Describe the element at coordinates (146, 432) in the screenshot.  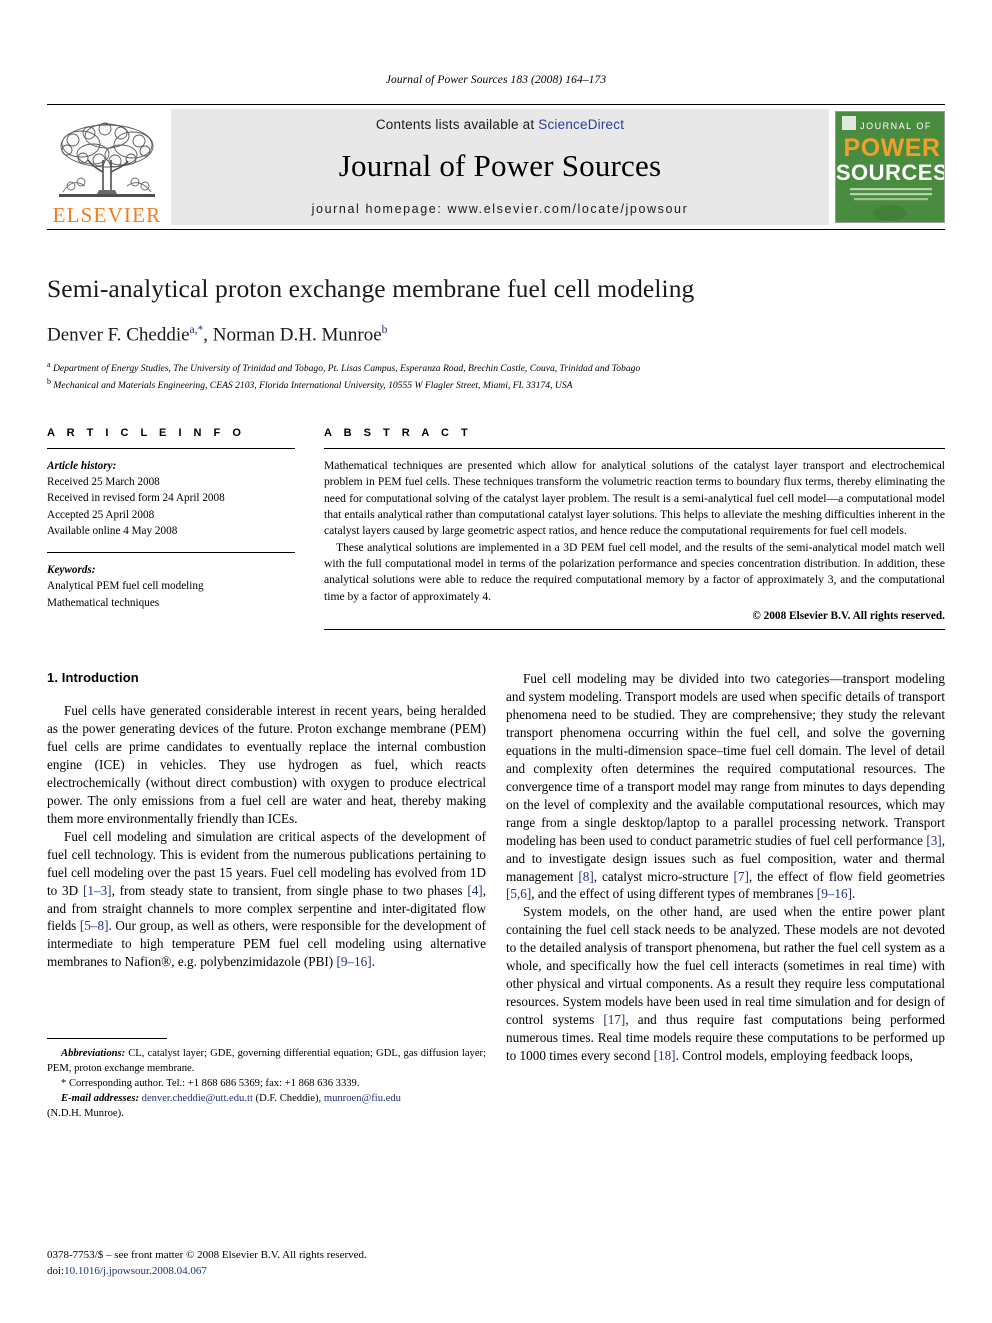
I see `article-info-heading: A R T I C L E I N F O` at that location.